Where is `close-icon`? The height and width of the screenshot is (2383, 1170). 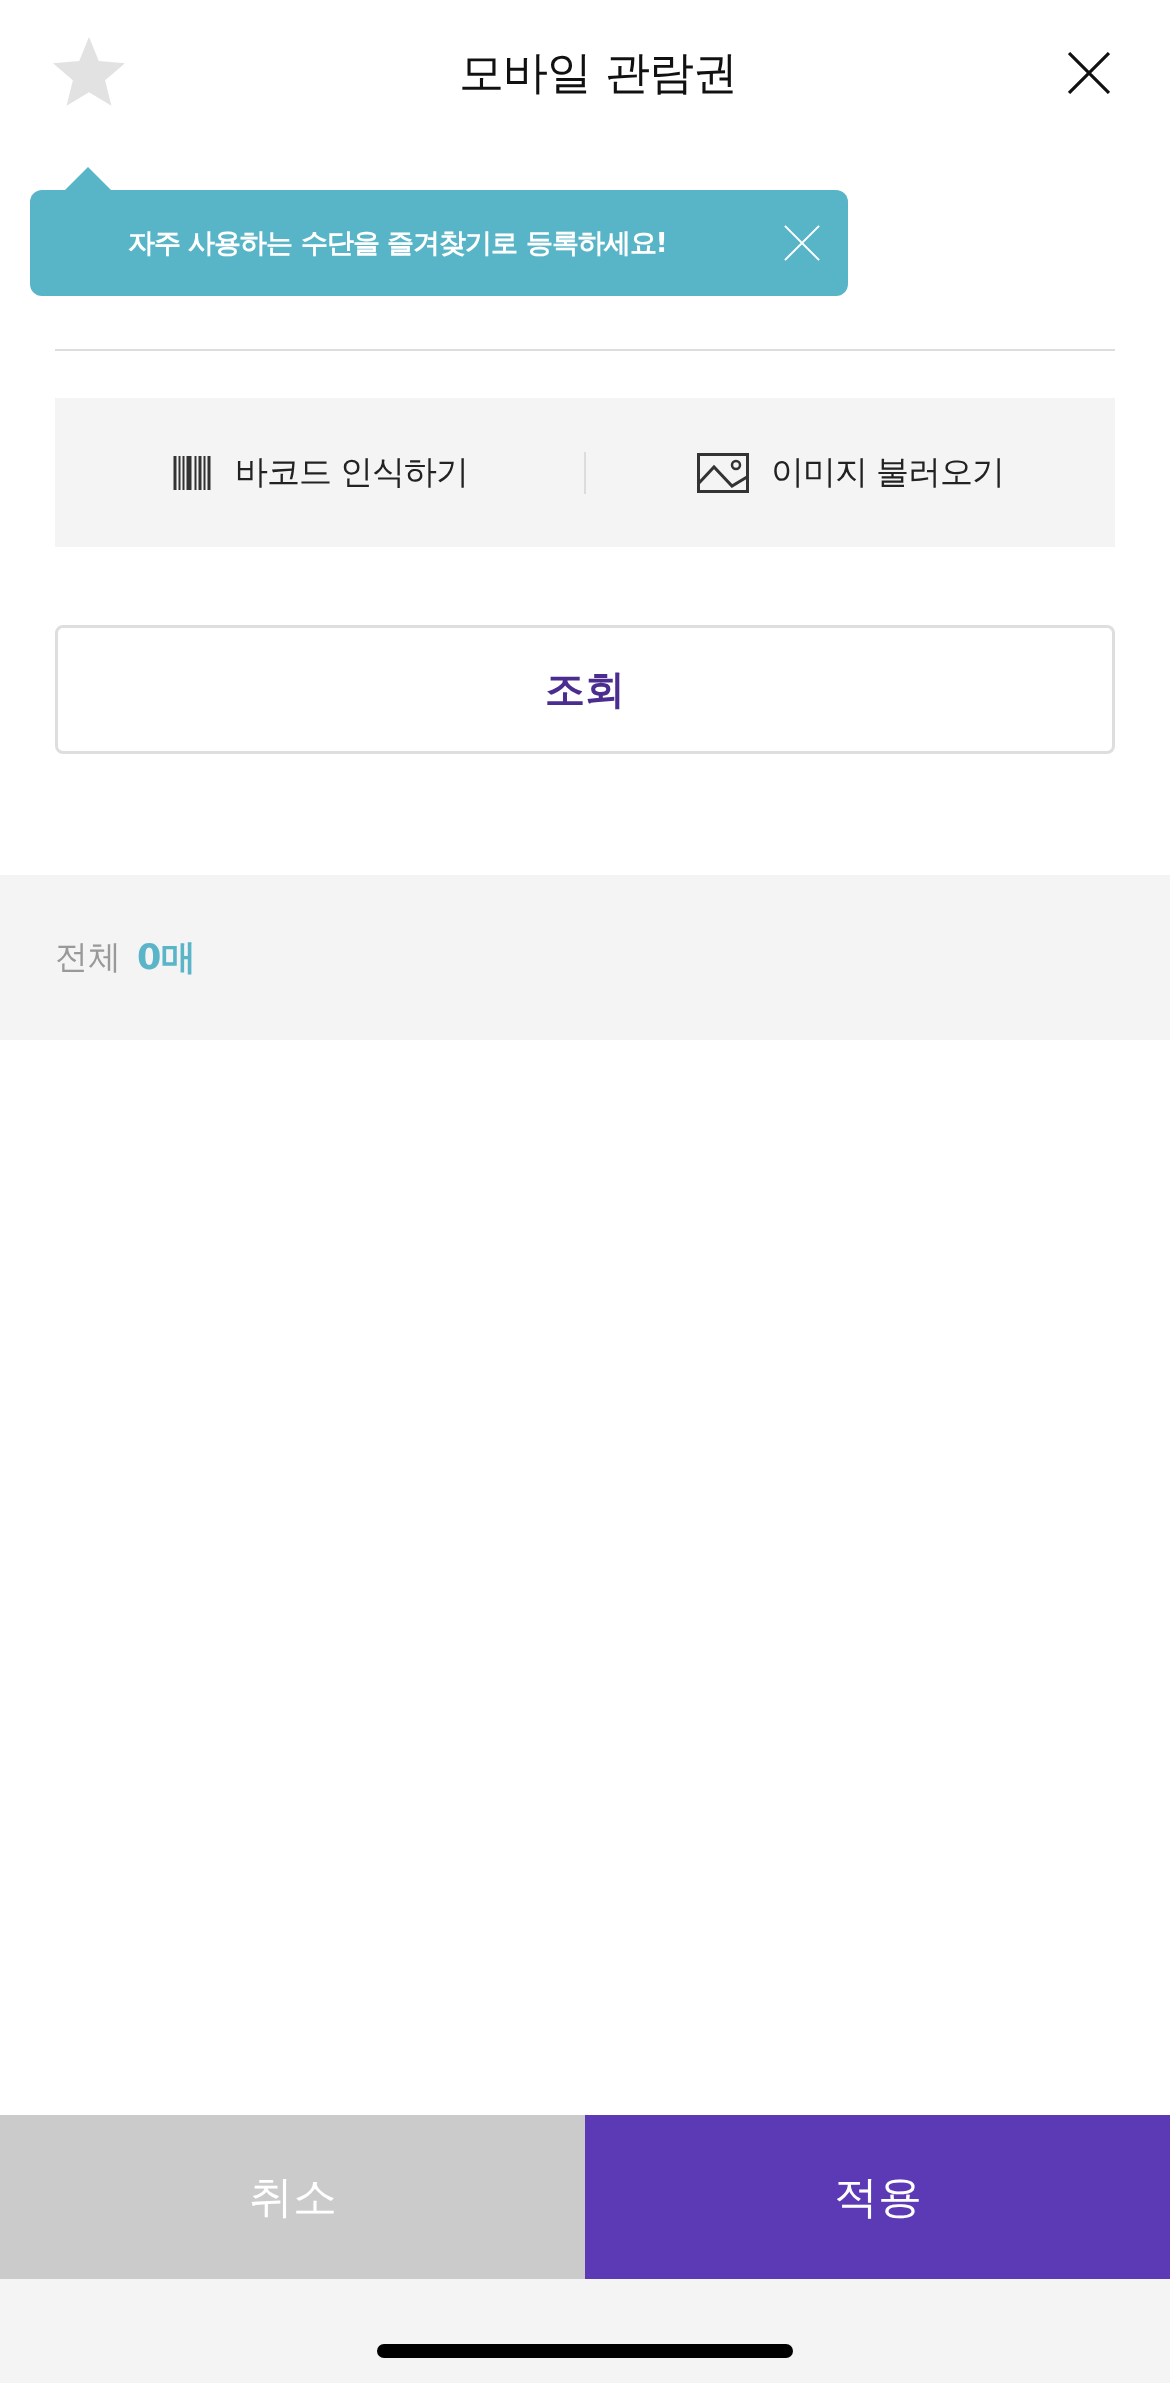
close-icon is located at coordinates (1089, 73).